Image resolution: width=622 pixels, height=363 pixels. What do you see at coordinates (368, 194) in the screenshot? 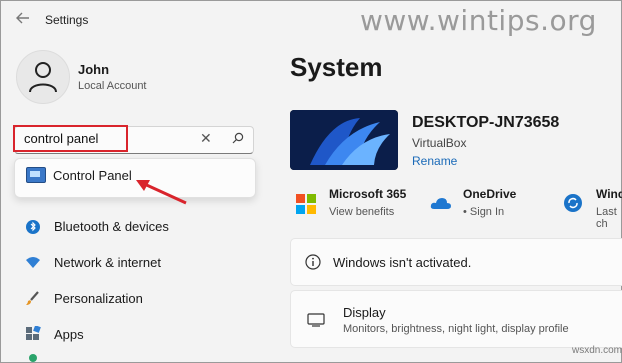
I see `quick-tile-title: Microsoft 365` at bounding box center [368, 194].